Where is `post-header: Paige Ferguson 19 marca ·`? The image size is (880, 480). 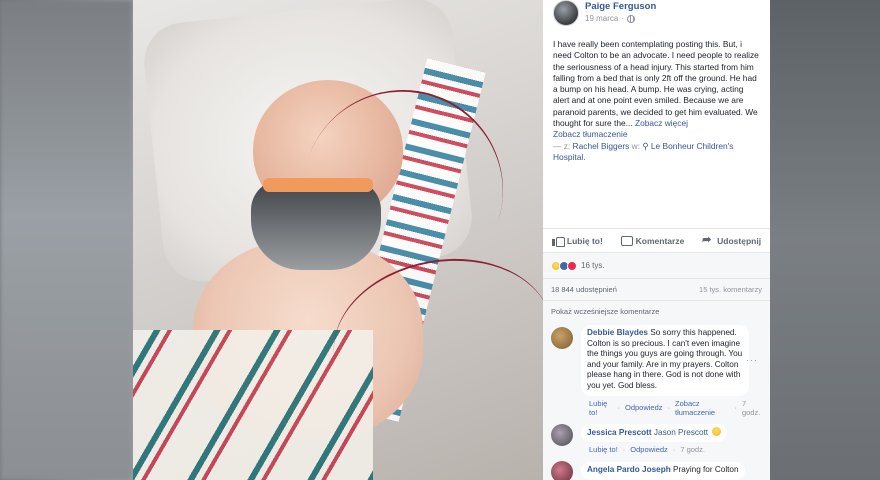
post-header: Paige Ferguson 19 marca · is located at coordinates (656, 15).